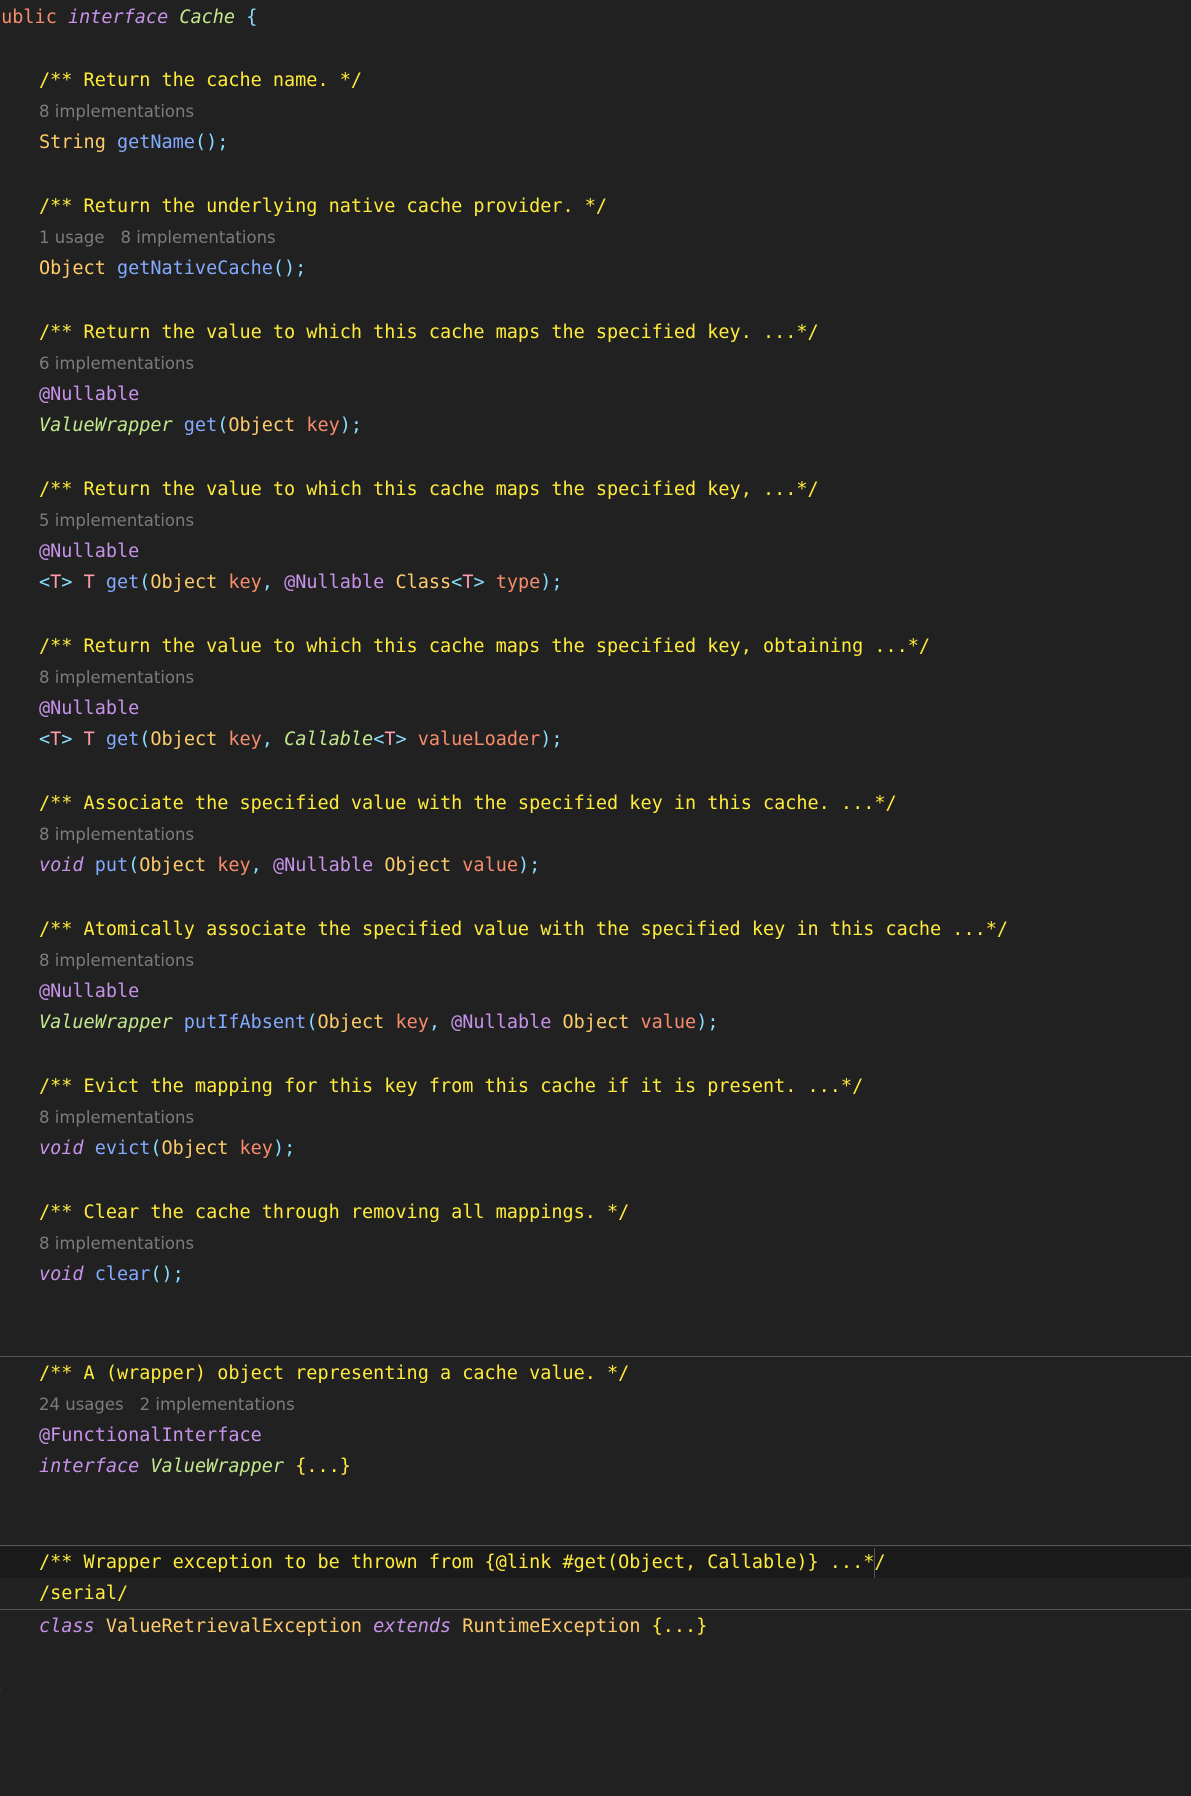  I want to click on implementations-hint: 5 implementations, so click(116, 520).